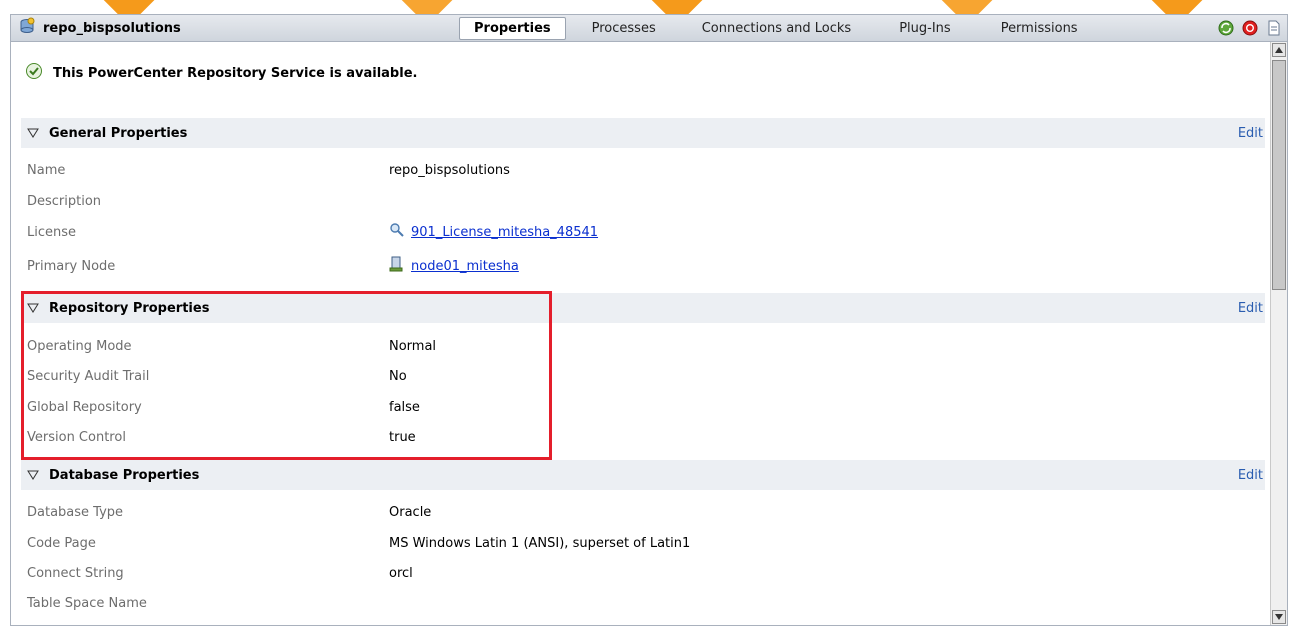 This screenshot has width=1297, height=628. What do you see at coordinates (398, 376) in the screenshot?
I see `property-value: No` at bounding box center [398, 376].